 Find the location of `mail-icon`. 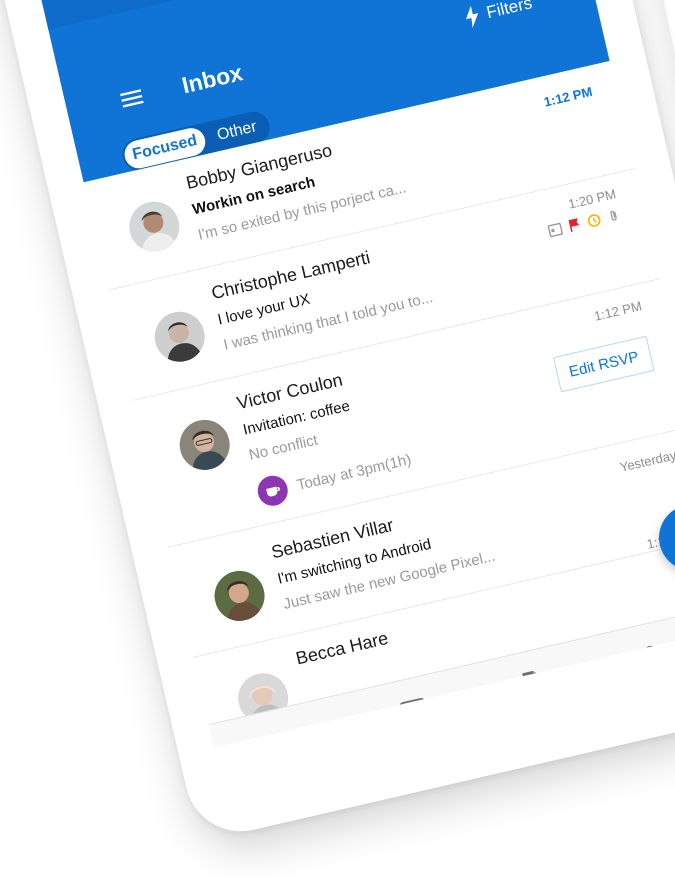

mail-icon is located at coordinates (291, 738).